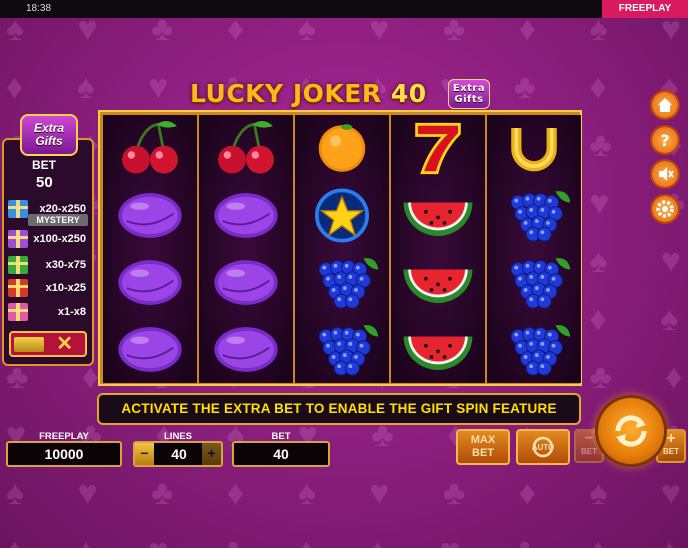  What do you see at coordinates (44, 165) in the screenshot?
I see `extra-bet-label: BET` at bounding box center [44, 165].